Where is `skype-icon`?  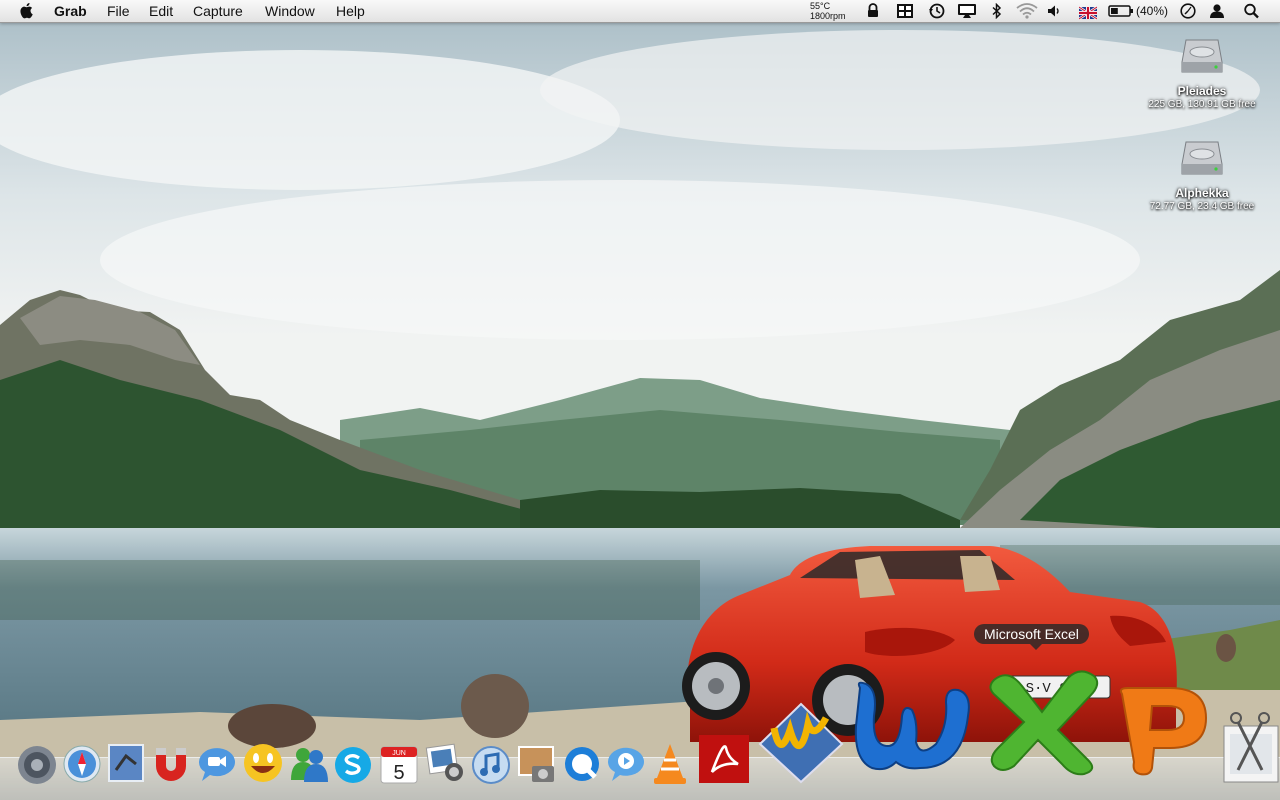
skype-icon is located at coordinates (353, 765).